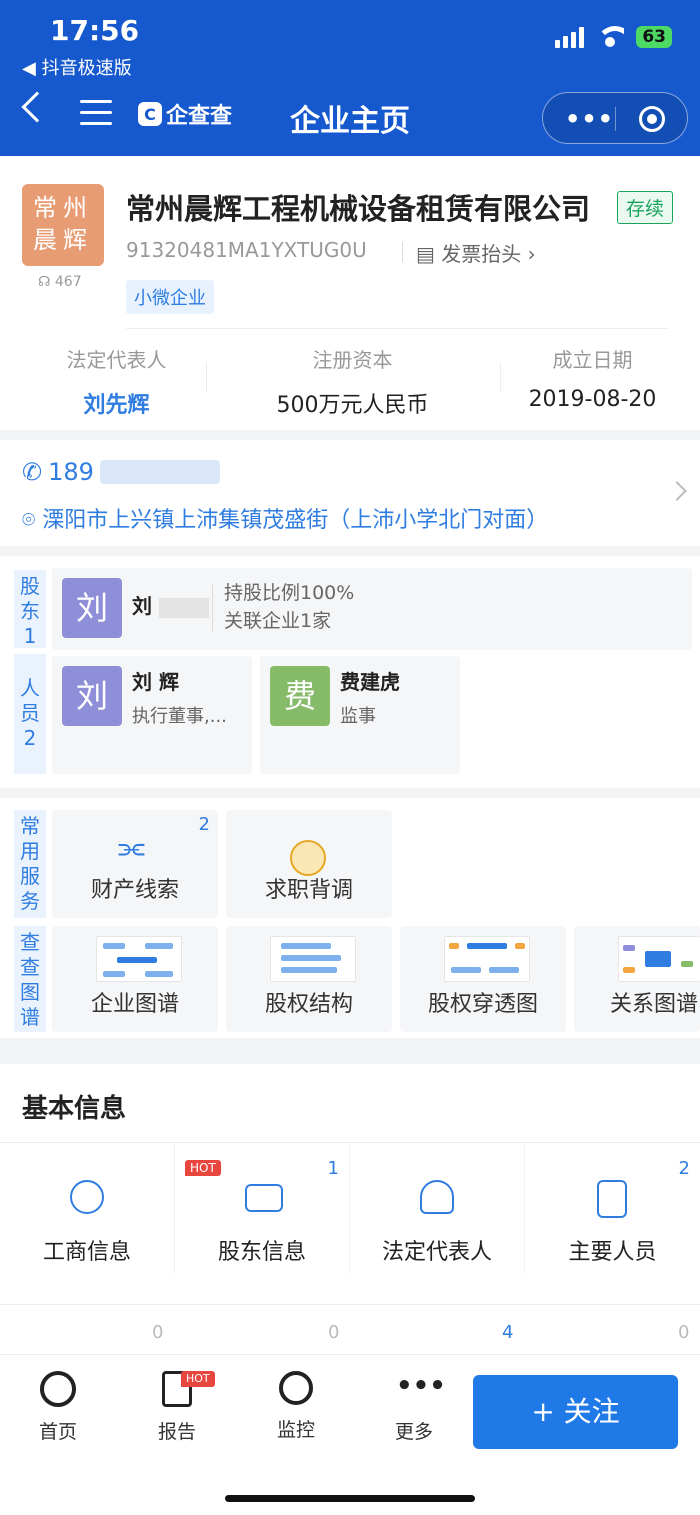  Describe the element at coordinates (654, 1004) in the screenshot. I see `graph-label-text: 关系图谱` at that location.